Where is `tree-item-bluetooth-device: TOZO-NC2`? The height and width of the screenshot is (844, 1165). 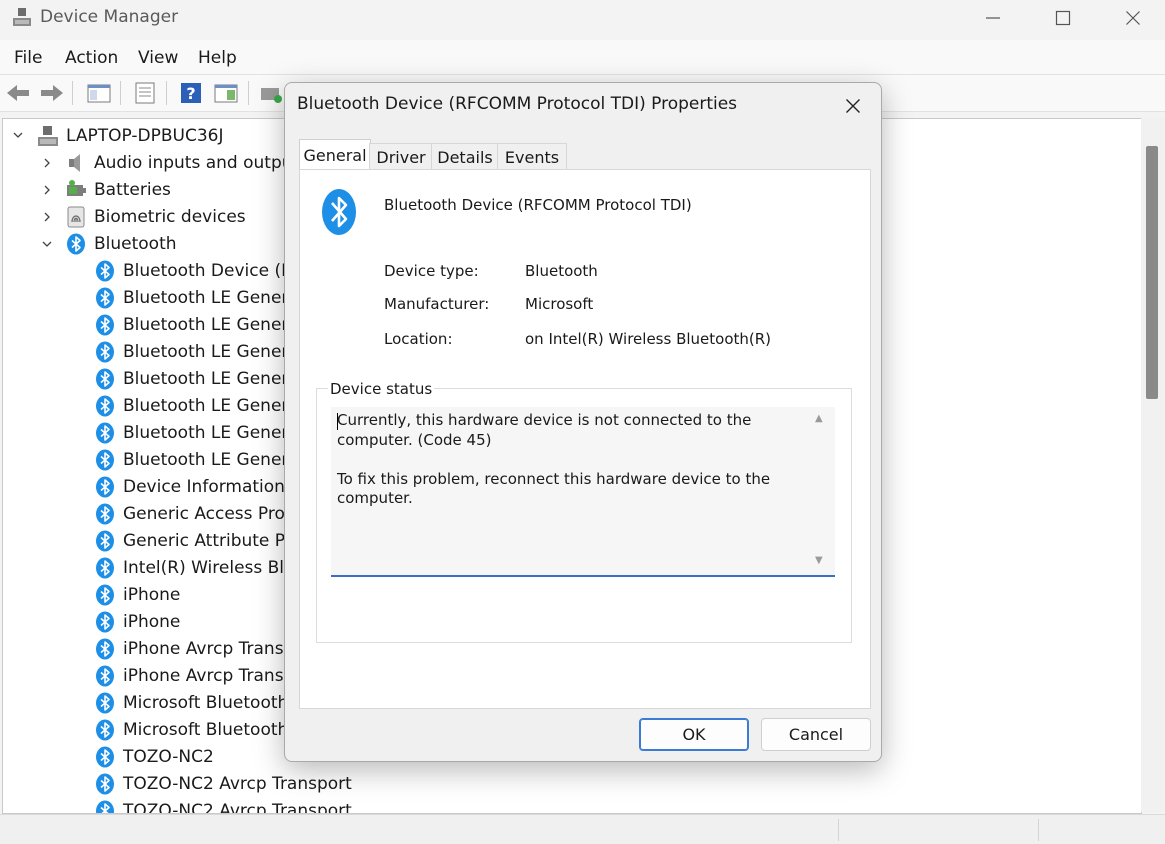 tree-item-bluetooth-device: TOZO-NC2 is located at coordinates (154, 756).